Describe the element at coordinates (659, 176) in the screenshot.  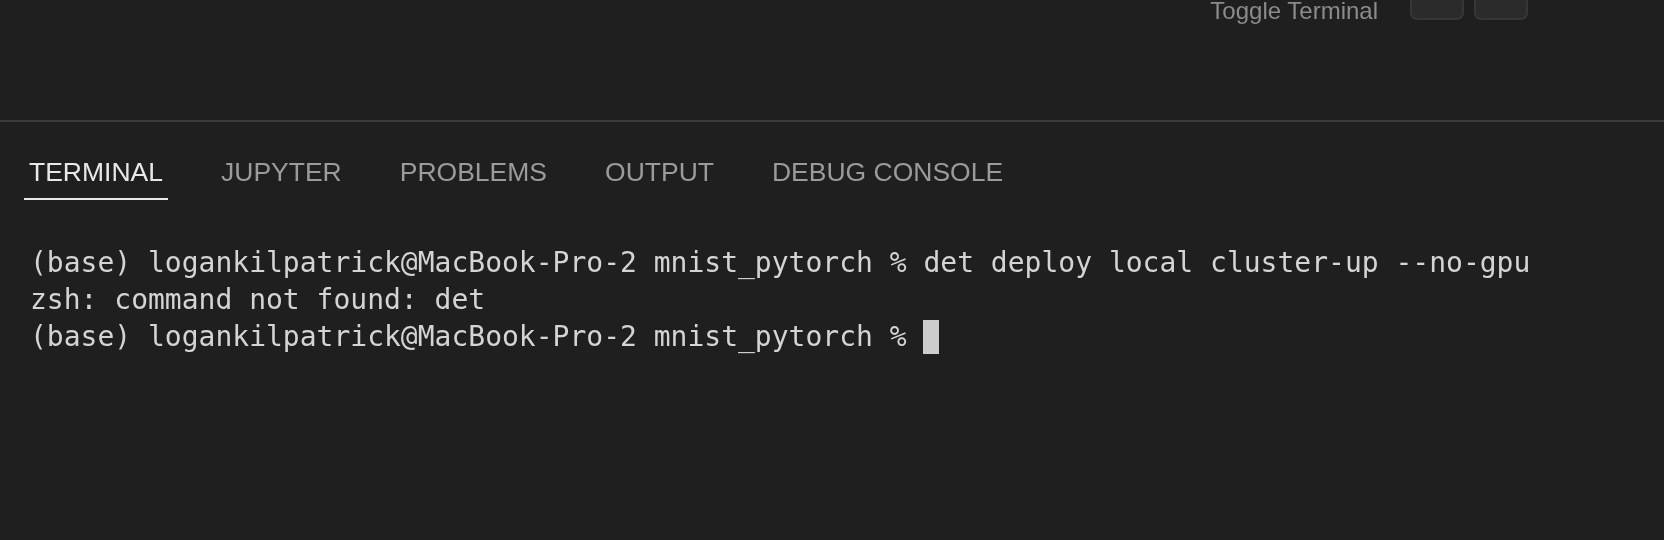
I see `panel-tab: OUTPUT` at that location.